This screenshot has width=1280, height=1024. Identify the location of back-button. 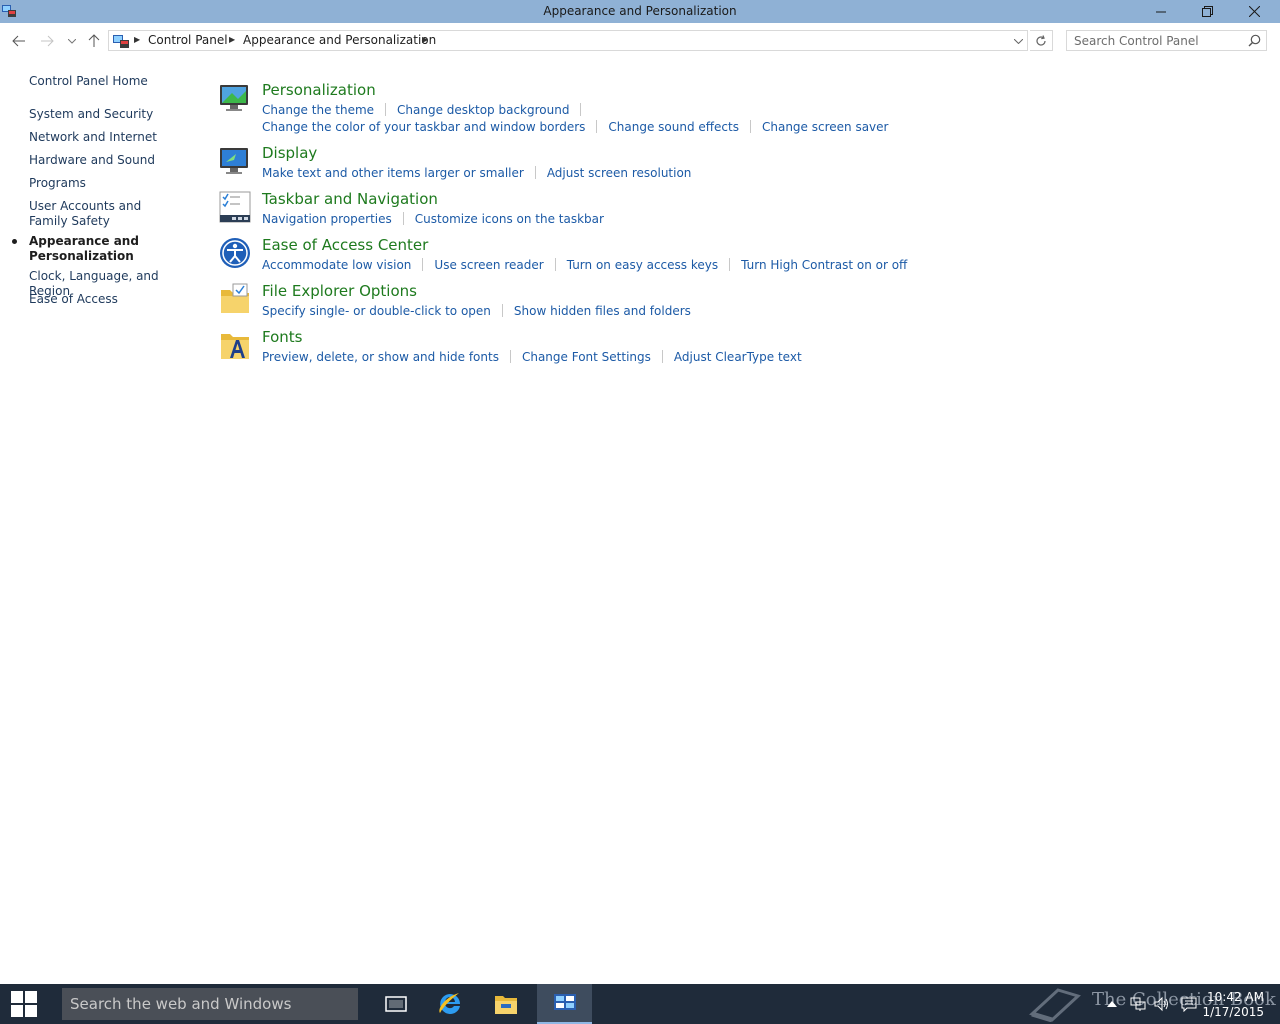
(19, 41).